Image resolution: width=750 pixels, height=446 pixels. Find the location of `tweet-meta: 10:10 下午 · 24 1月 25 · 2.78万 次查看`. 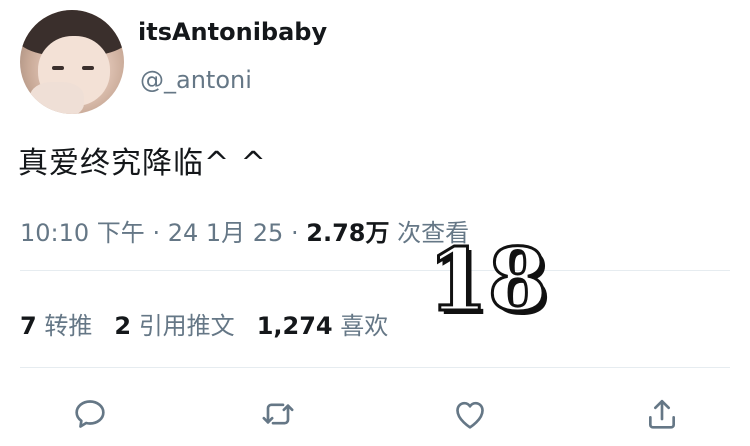

tweet-meta: 10:10 下午 · 24 1月 25 · 2.78万 次查看 is located at coordinates (244, 230).